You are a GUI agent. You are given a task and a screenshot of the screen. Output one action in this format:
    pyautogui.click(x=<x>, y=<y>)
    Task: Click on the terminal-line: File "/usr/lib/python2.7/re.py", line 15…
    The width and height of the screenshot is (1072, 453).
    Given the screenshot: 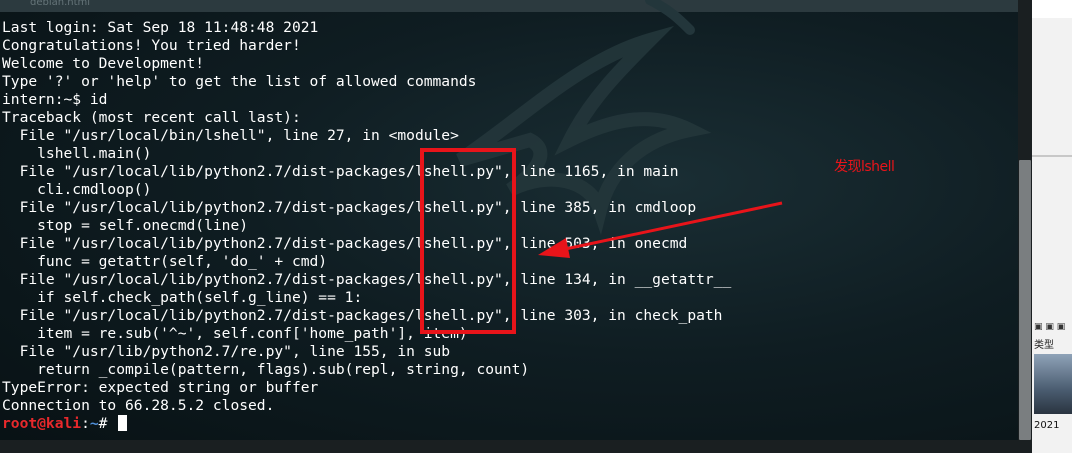 What is the action you would take?
    pyautogui.click(x=226, y=351)
    